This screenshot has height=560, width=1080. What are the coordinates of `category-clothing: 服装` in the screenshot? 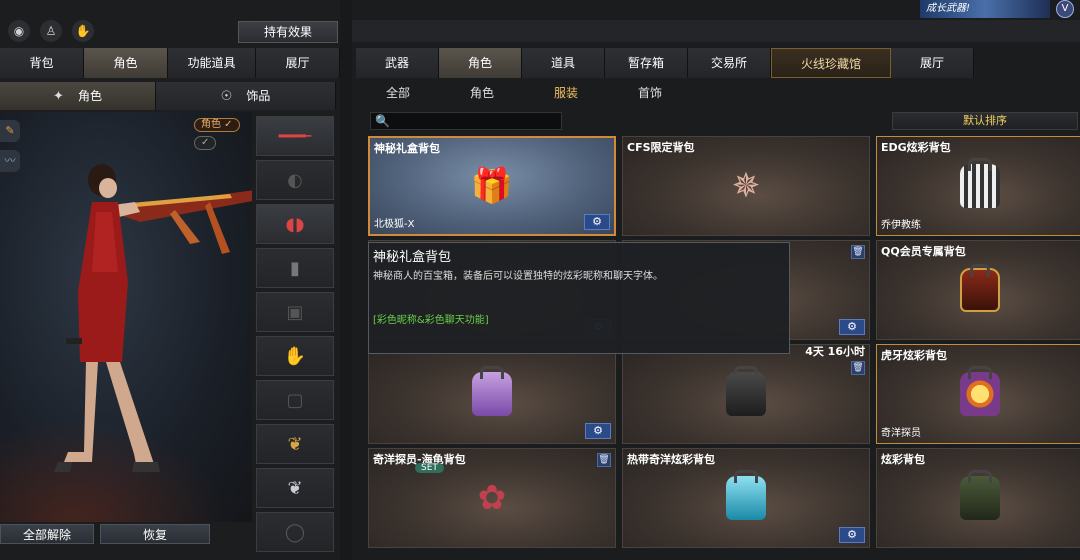 It's located at (566, 93).